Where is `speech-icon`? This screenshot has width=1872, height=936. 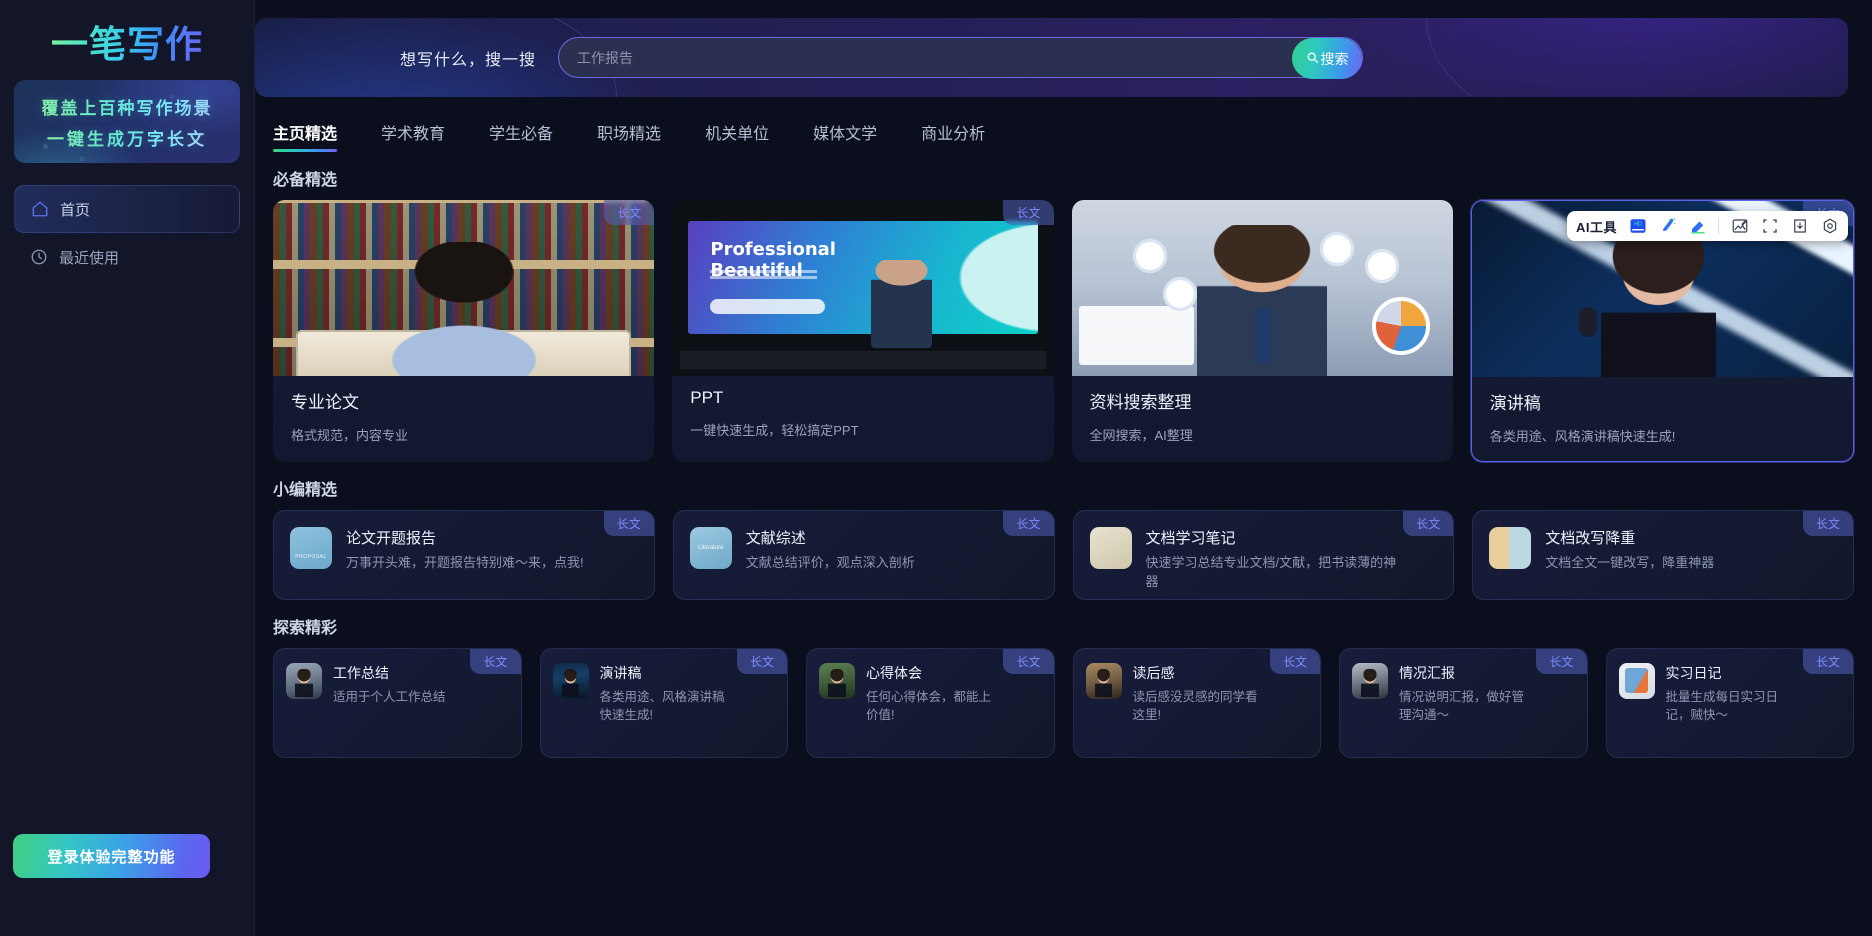 speech-icon is located at coordinates (570, 681).